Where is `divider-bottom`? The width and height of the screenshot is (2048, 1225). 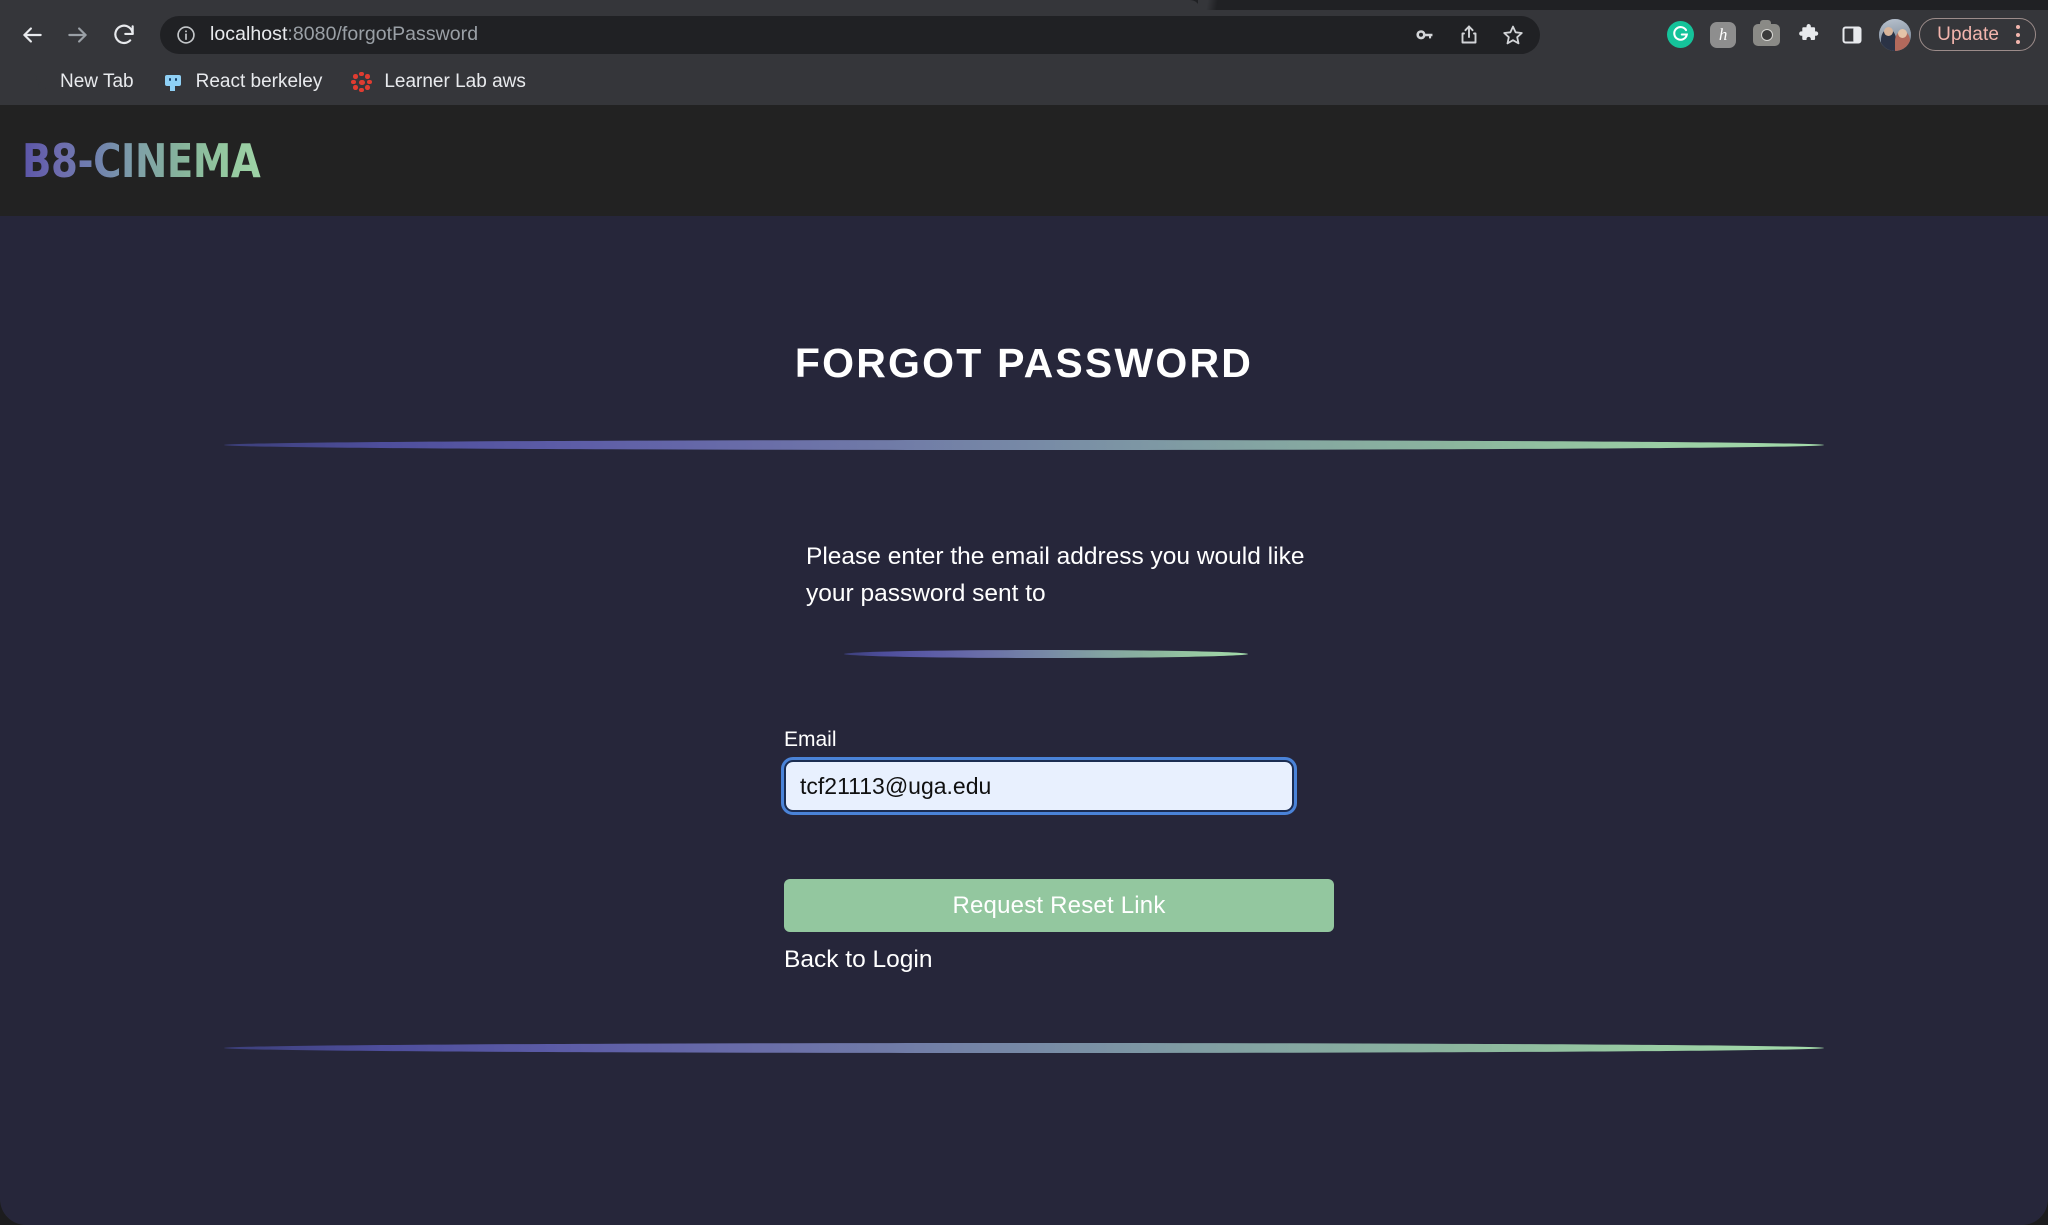 divider-bottom is located at coordinates (1024, 1048).